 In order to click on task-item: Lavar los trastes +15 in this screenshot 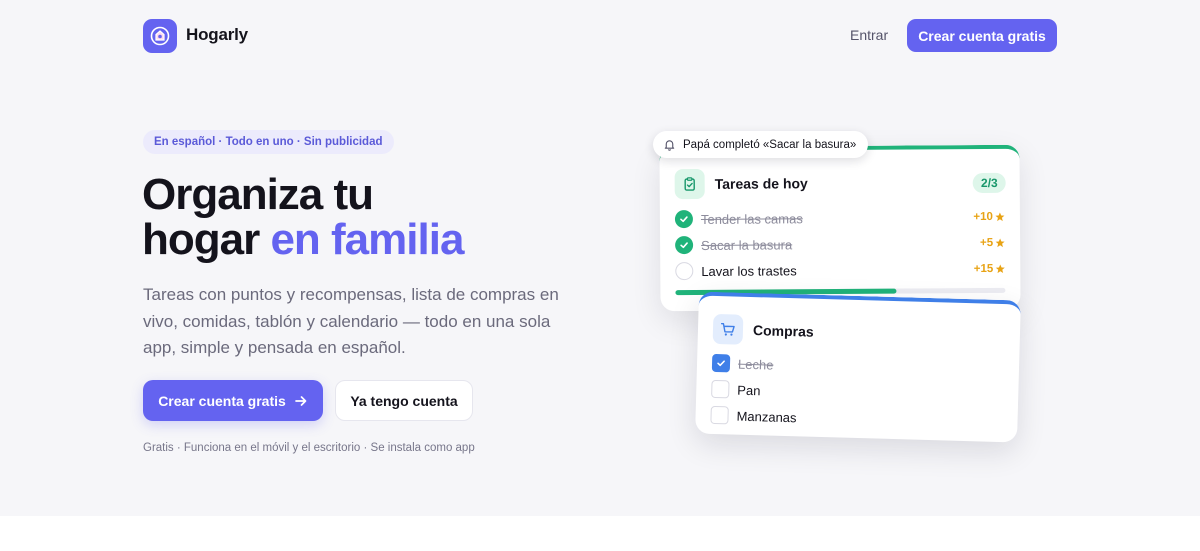, I will do `click(840, 270)`.